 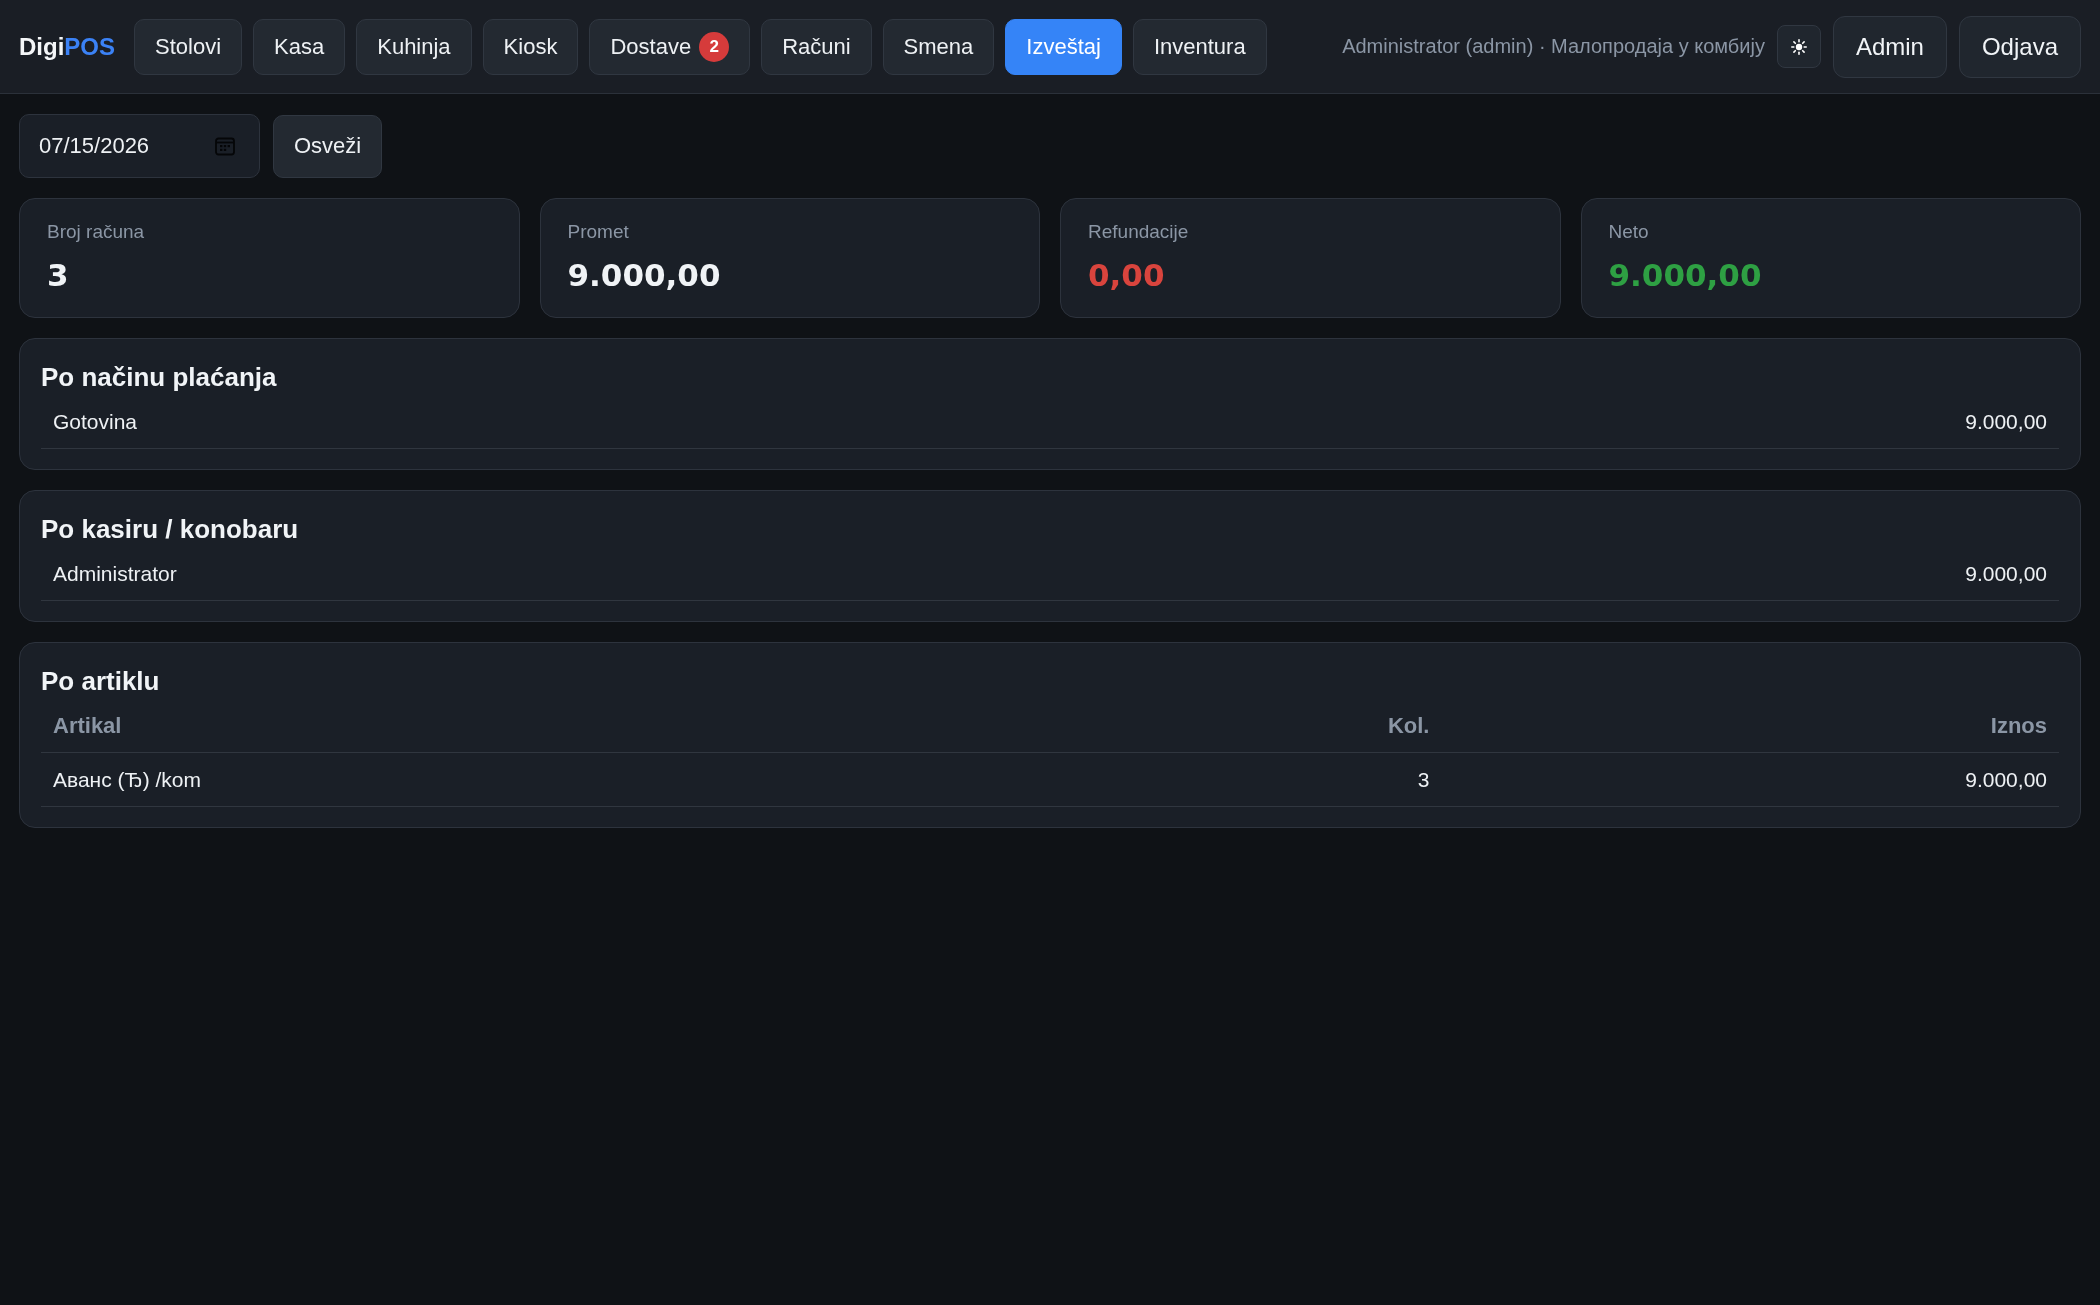 I want to click on nav-tab: Inventura, so click(x=1199, y=46).